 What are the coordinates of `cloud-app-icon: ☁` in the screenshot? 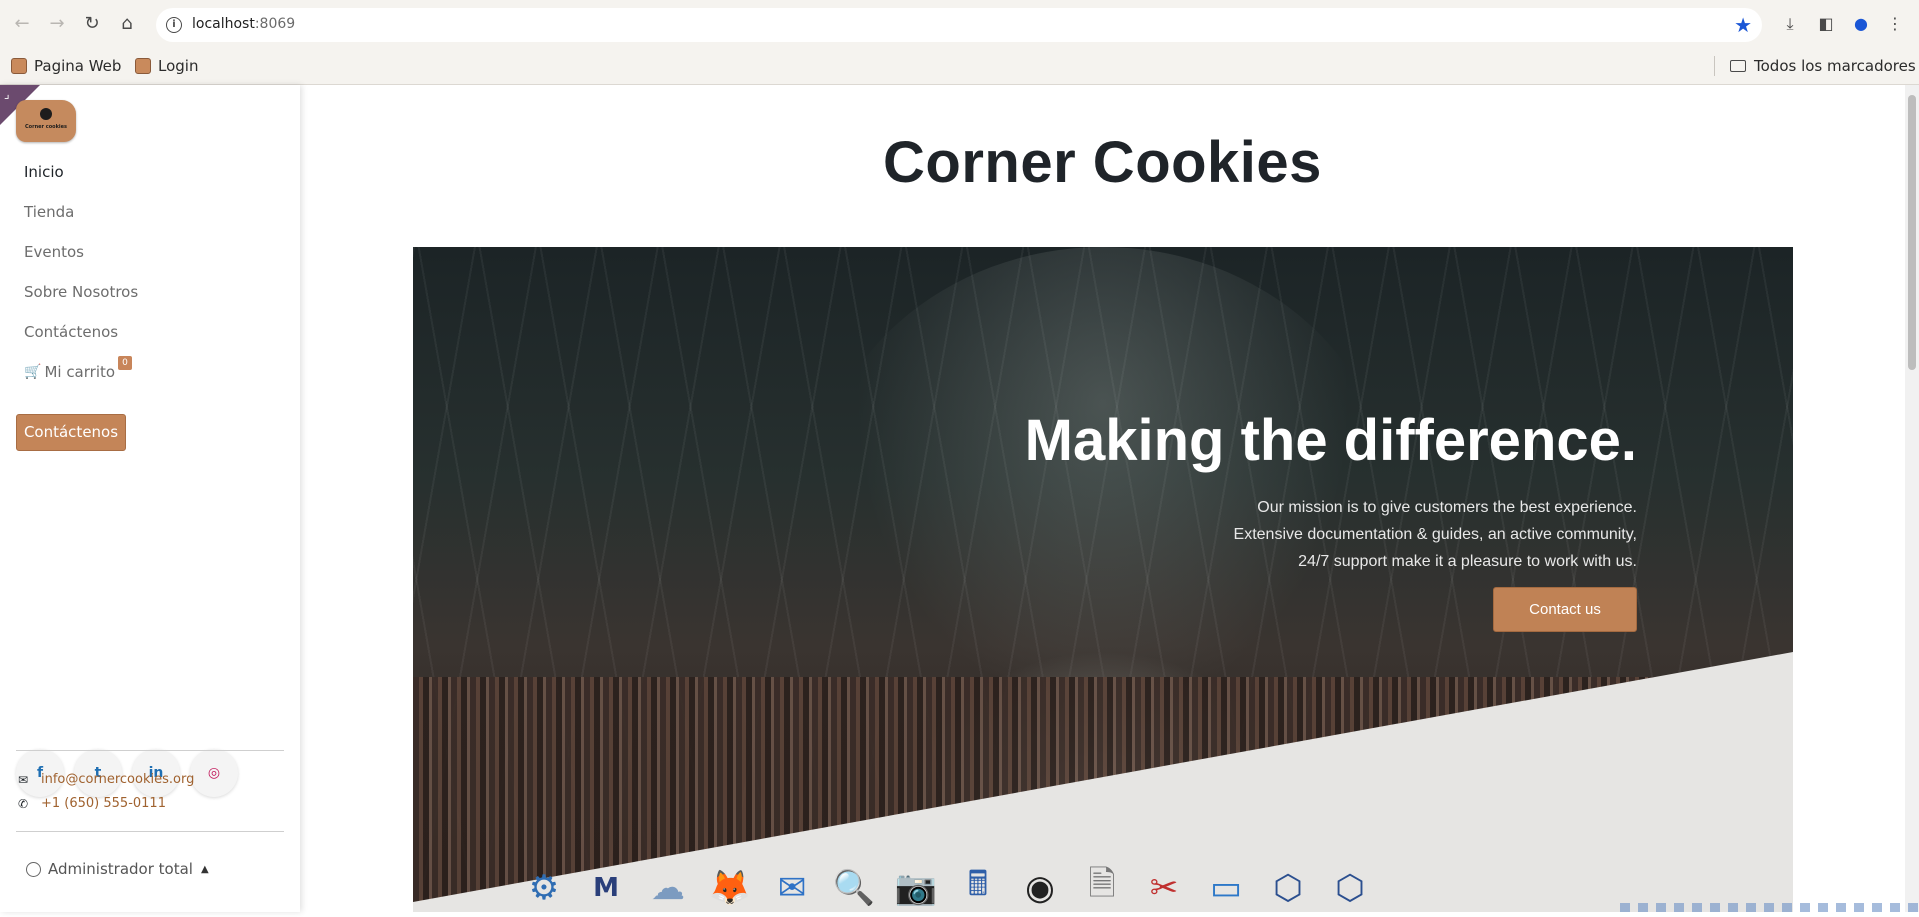 It's located at (668, 888).